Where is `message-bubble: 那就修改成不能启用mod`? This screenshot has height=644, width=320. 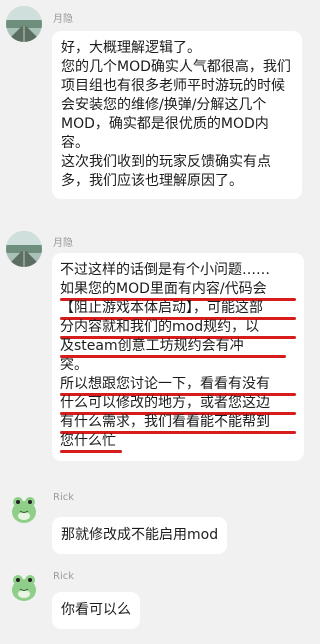
message-bubble: 那就修改成不能启用mod is located at coordinates (140, 535).